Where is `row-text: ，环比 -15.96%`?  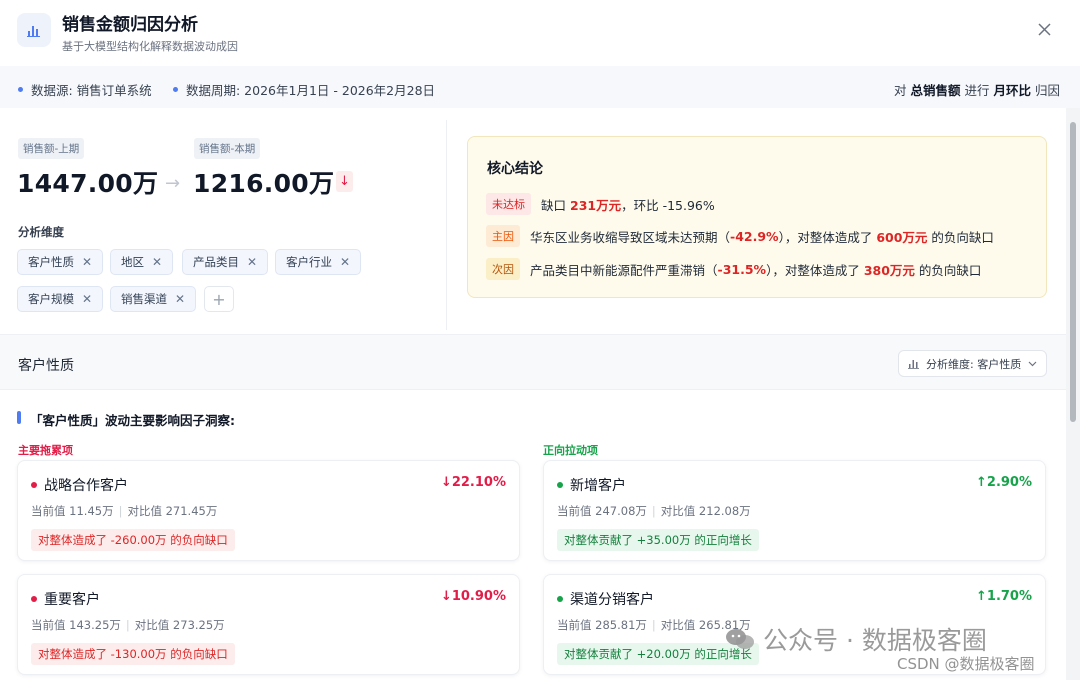
row-text: ，环比 -15.96% is located at coordinates (668, 205).